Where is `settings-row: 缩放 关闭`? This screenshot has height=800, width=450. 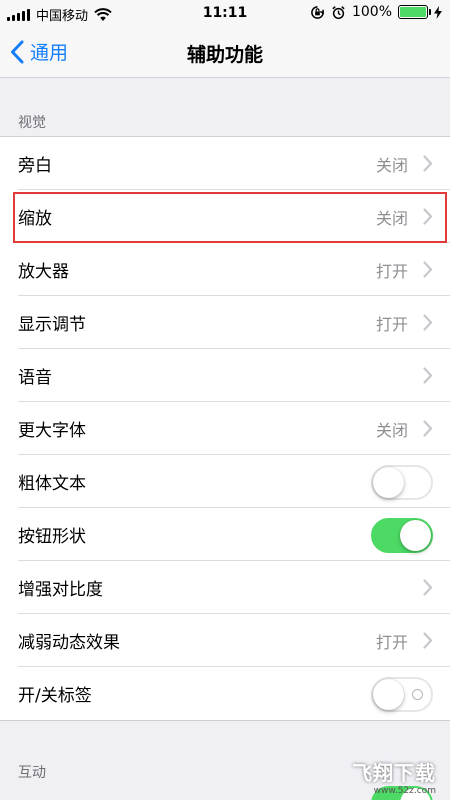
settings-row: 缩放 关闭 is located at coordinates (225, 216).